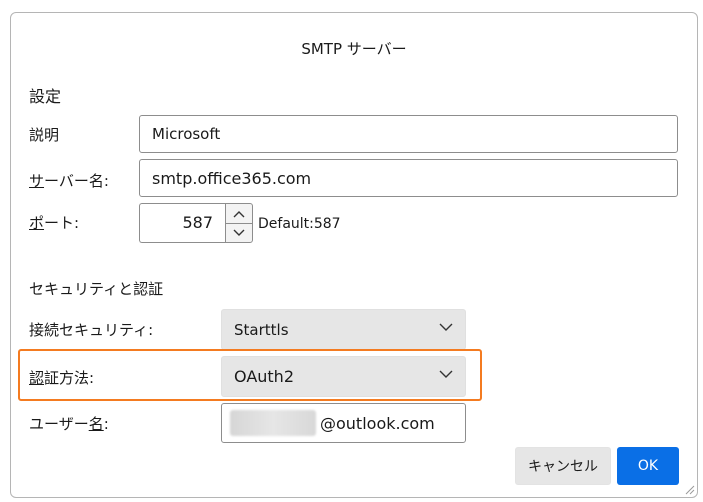 This screenshot has height=502, width=703. What do you see at coordinates (299, 224) in the screenshot?
I see `port-default-text: Default:587` at bounding box center [299, 224].